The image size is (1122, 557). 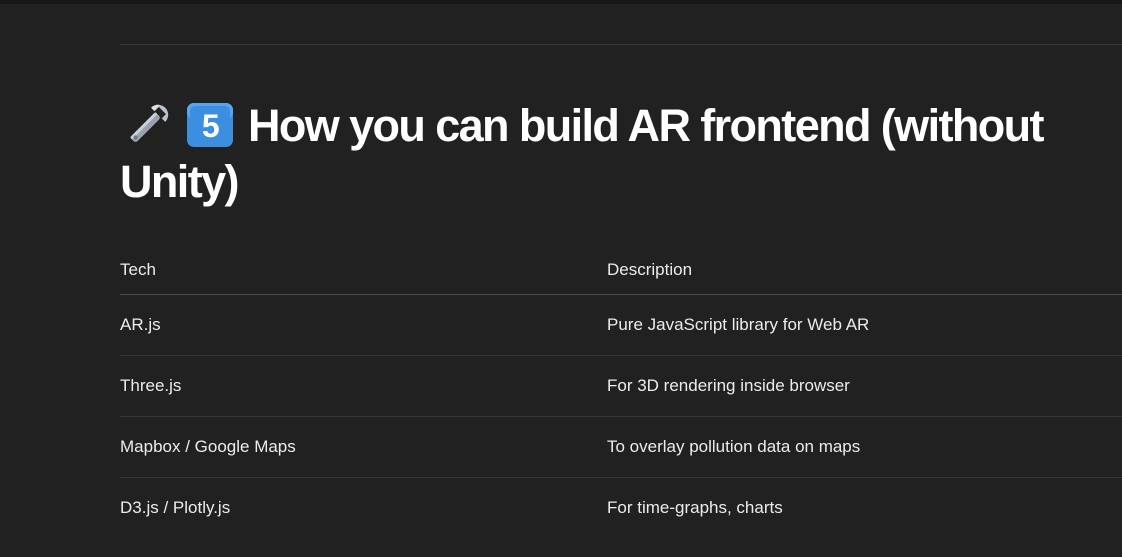 I want to click on description-cell: To overlay pollution data on maps, so click(x=734, y=446).